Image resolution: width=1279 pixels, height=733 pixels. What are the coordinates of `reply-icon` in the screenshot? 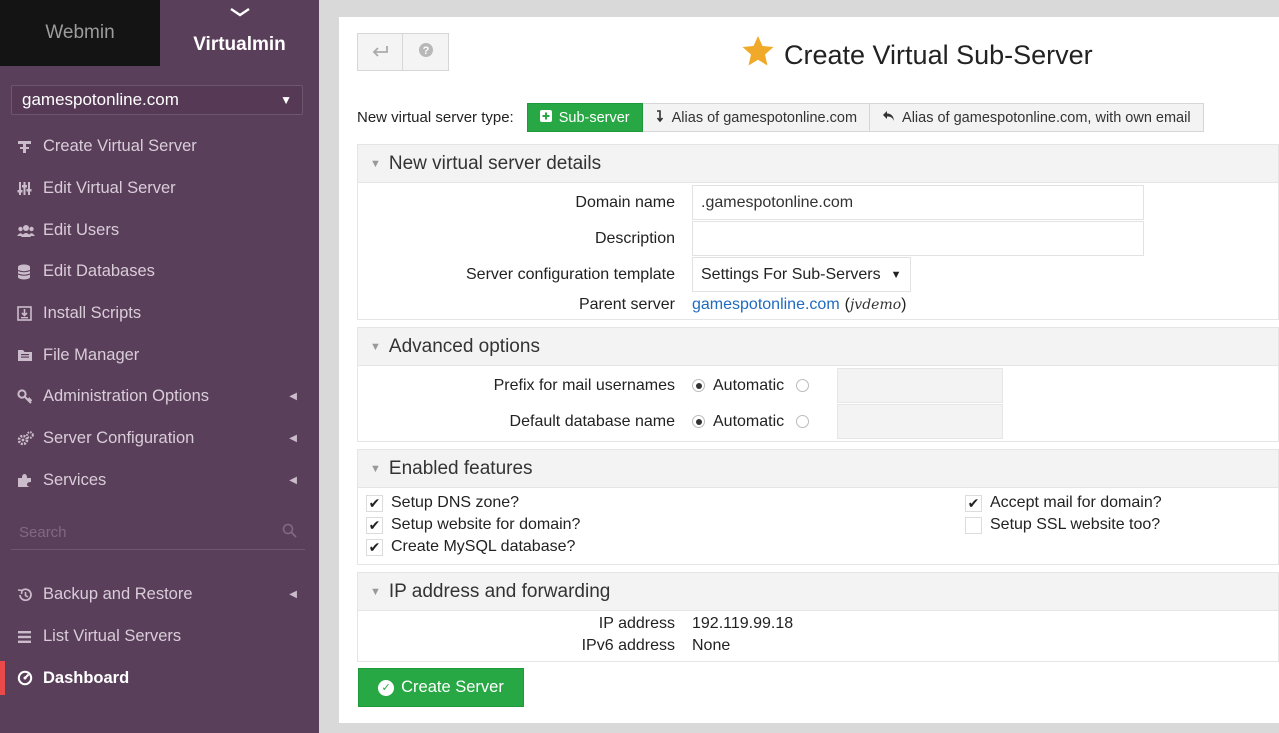 It's located at (888, 117).